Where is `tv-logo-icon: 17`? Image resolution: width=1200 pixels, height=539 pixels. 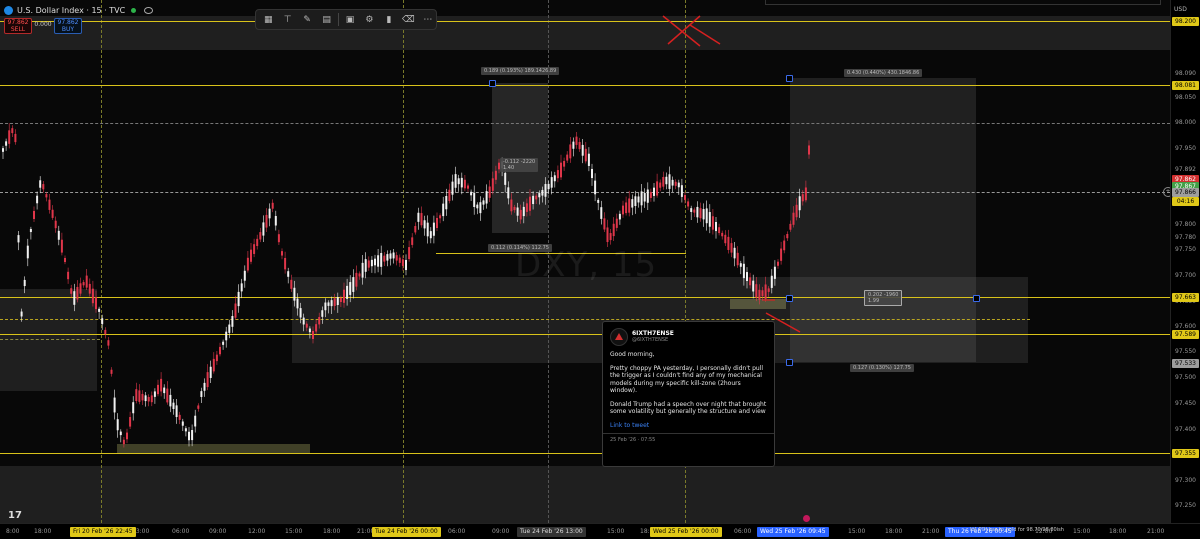
tv-logo-icon: 17 is located at coordinates (15, 515).